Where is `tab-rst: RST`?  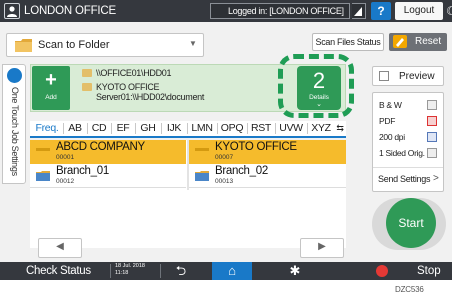 tab-rst: RST is located at coordinates (261, 128).